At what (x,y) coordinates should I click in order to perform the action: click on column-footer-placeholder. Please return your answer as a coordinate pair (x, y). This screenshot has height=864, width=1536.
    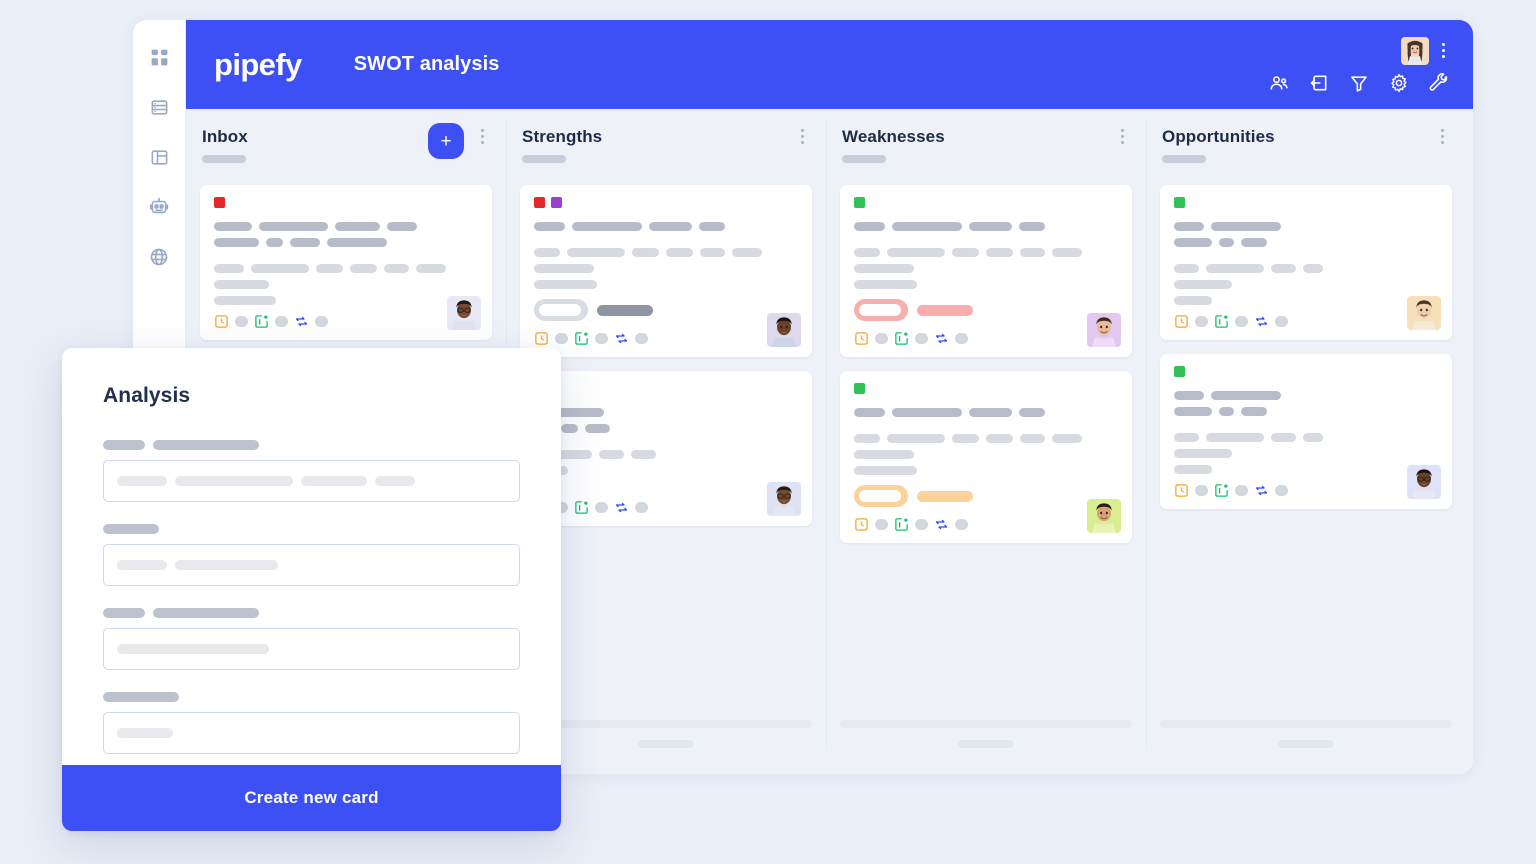
    Looking at the image, I should click on (986, 734).